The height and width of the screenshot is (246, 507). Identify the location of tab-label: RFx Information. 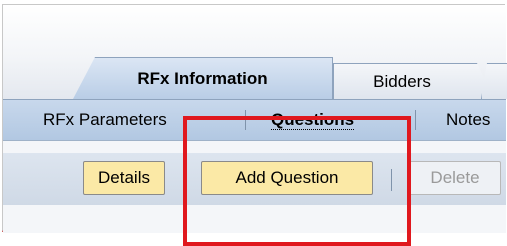
(202, 78).